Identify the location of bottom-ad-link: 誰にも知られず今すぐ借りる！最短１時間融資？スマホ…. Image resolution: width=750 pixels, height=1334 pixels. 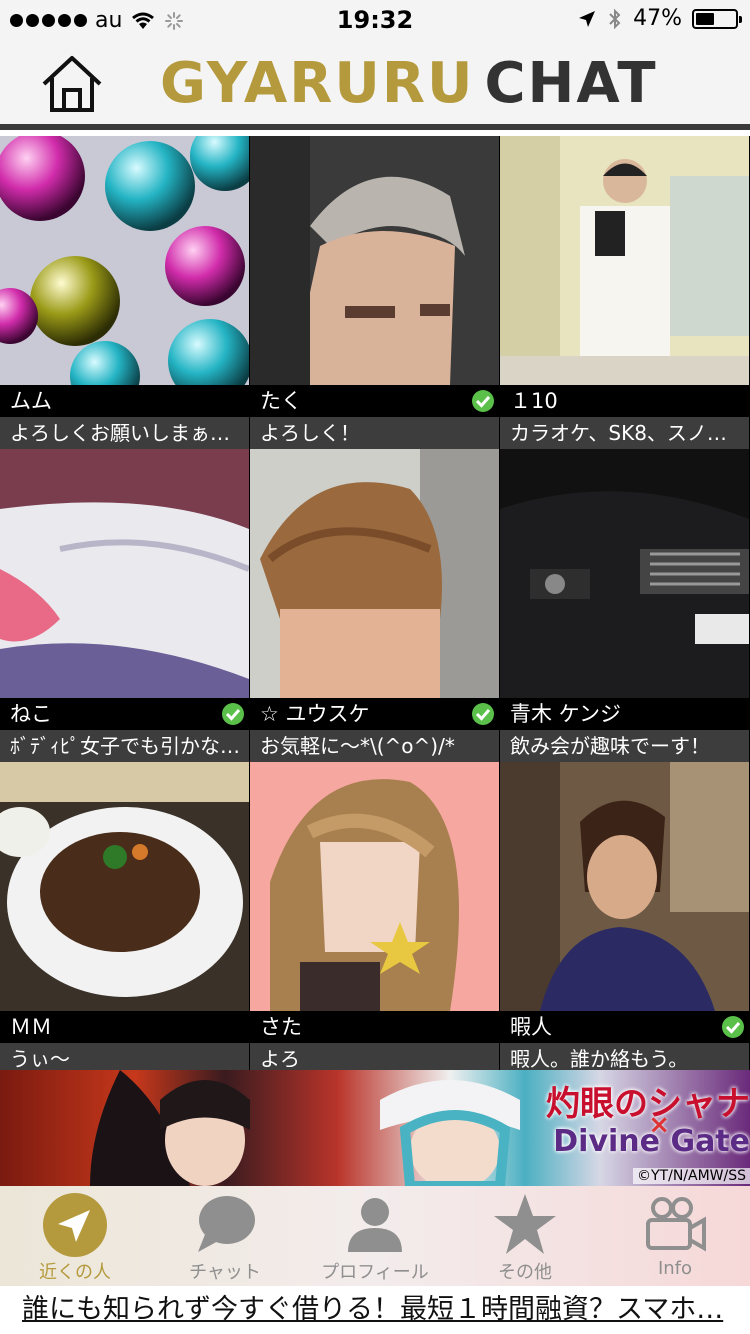
(375, 1310).